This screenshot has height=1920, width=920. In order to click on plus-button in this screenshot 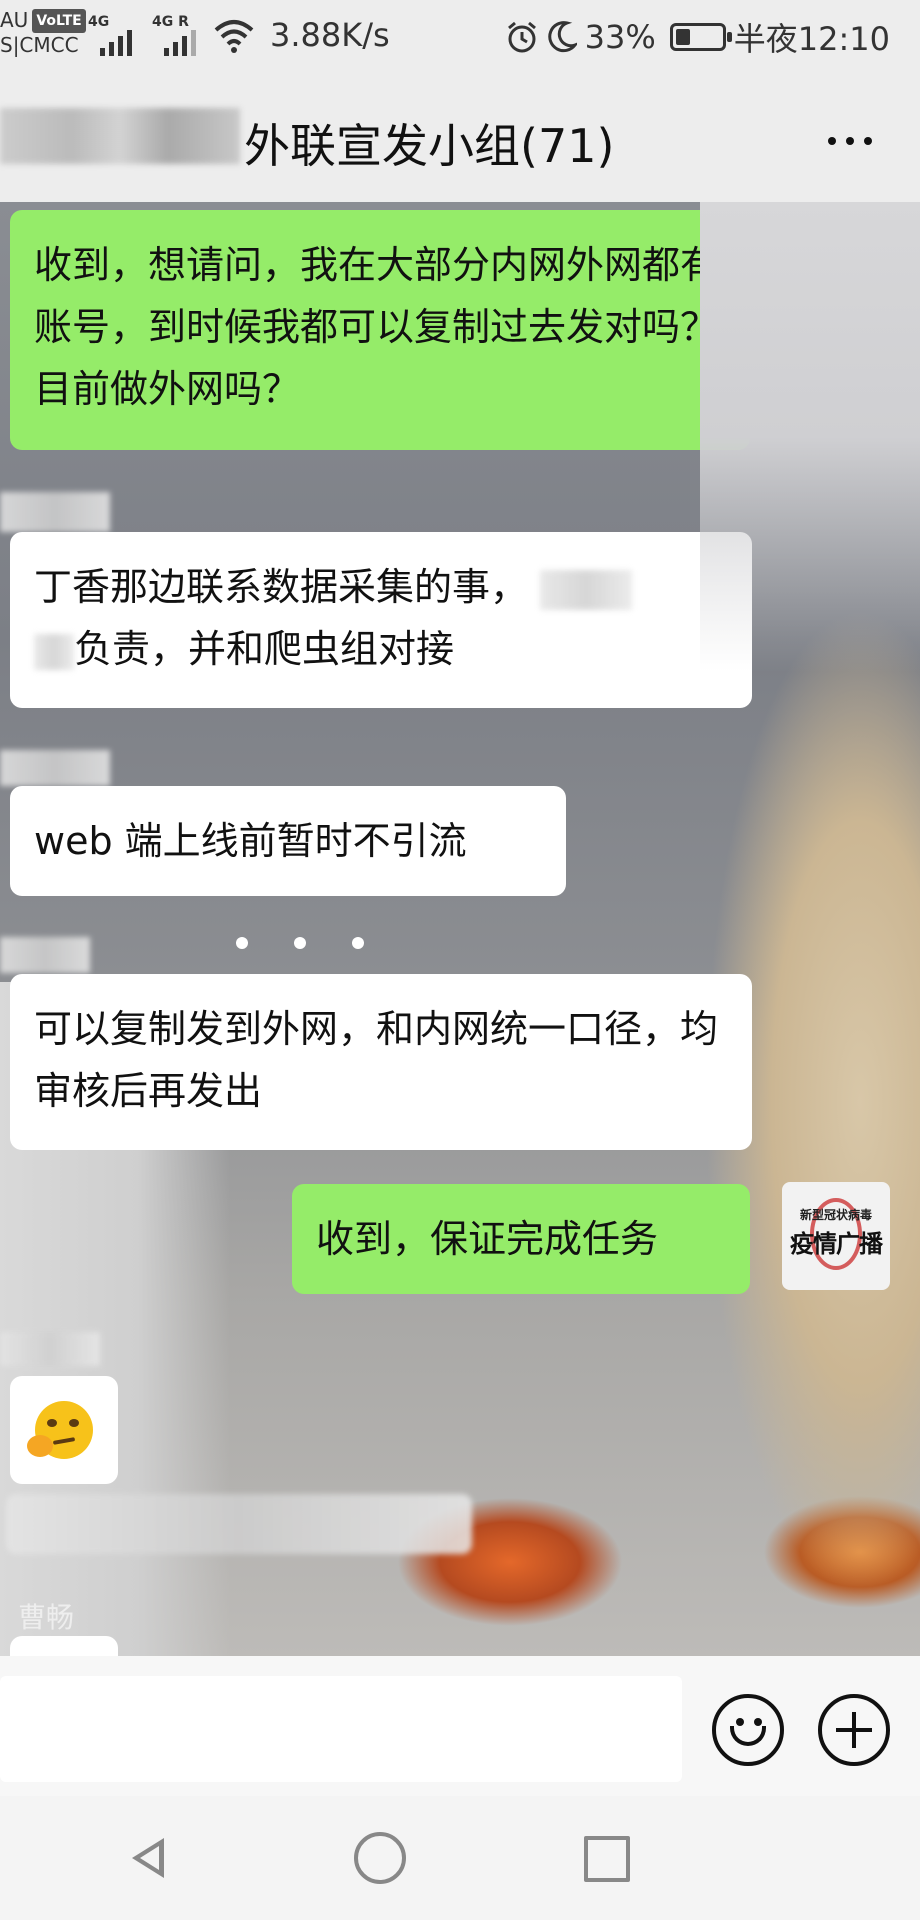, I will do `click(854, 1730)`.